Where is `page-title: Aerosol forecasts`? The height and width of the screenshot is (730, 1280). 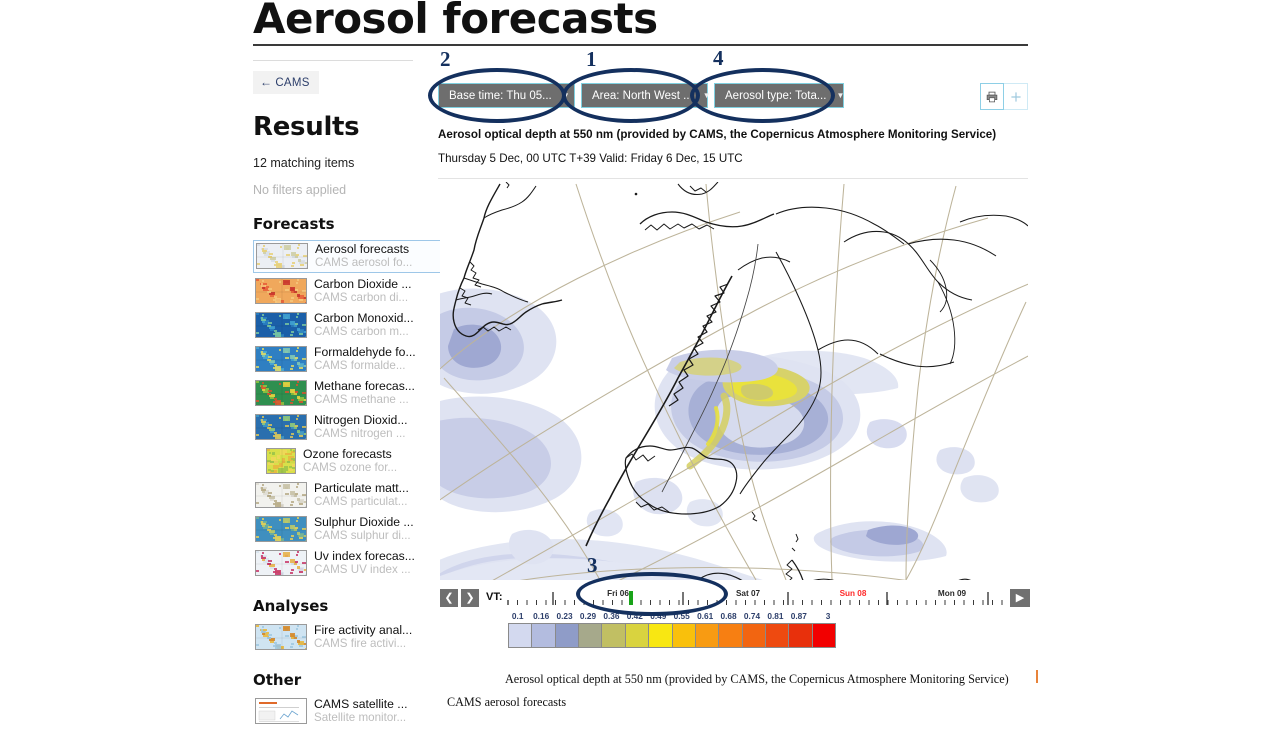
page-title: Aerosol forecasts is located at coordinates (455, 21).